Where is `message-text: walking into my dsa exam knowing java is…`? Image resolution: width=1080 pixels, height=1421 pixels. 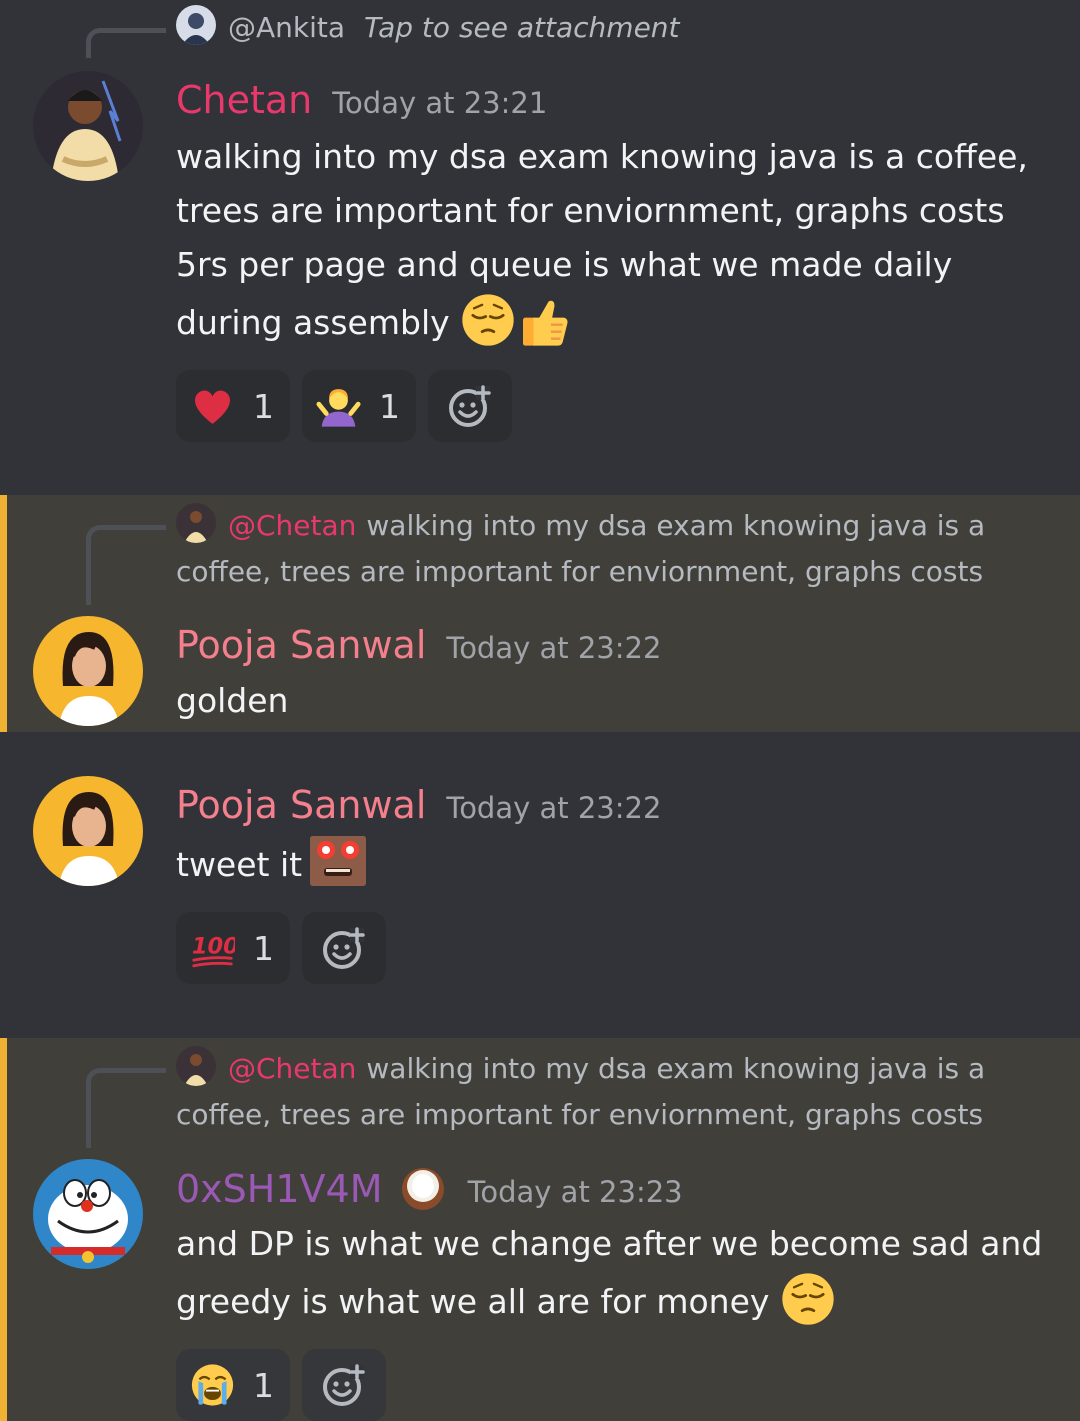
message-text: walking into my dsa exam knowing java is… is located at coordinates (602, 239).